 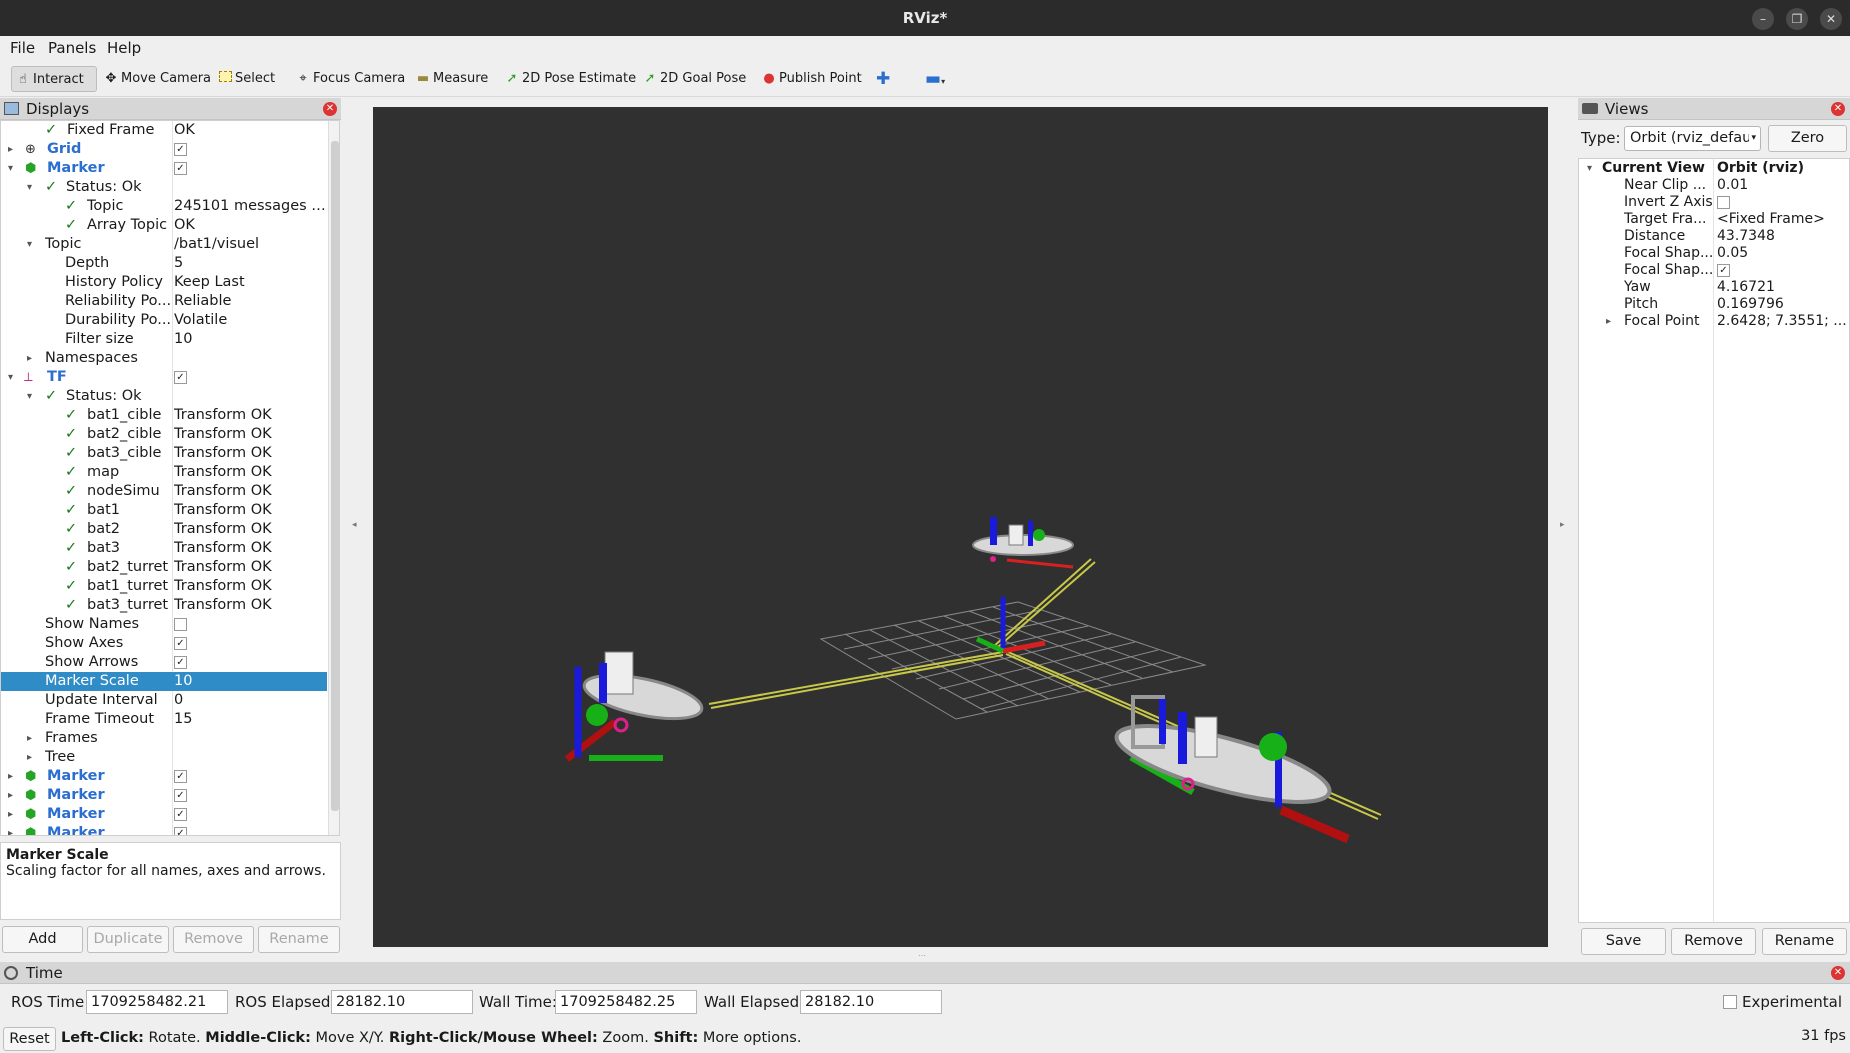 I want to click on display-row-filter-size: Filter size 10, so click(x=164, y=339).